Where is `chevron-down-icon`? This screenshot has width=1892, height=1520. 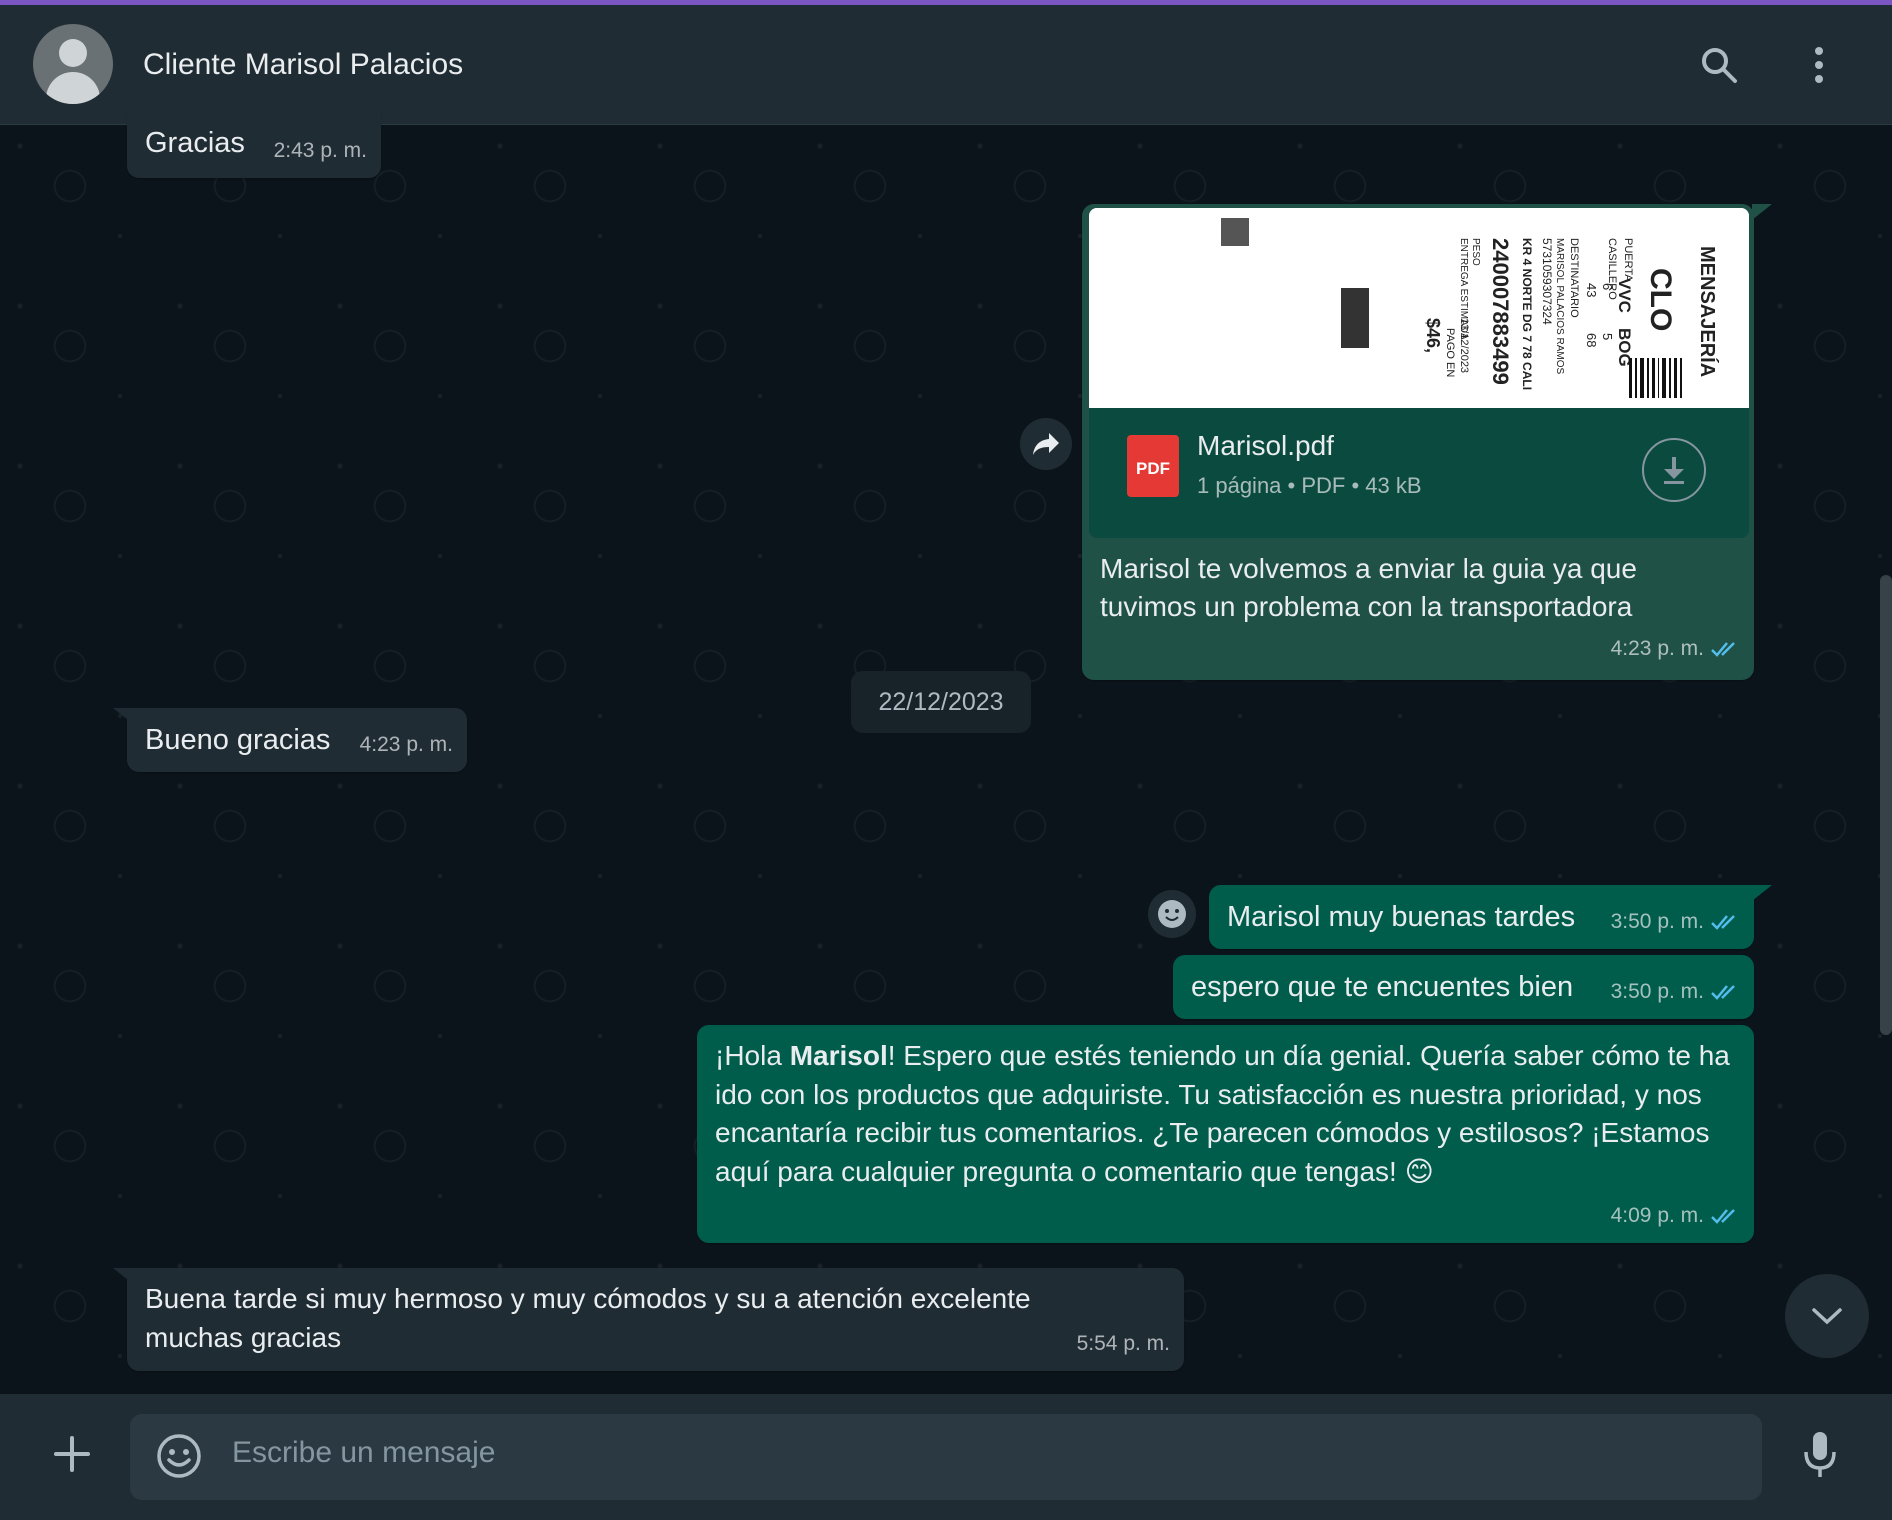
chevron-down-icon is located at coordinates (1827, 1316).